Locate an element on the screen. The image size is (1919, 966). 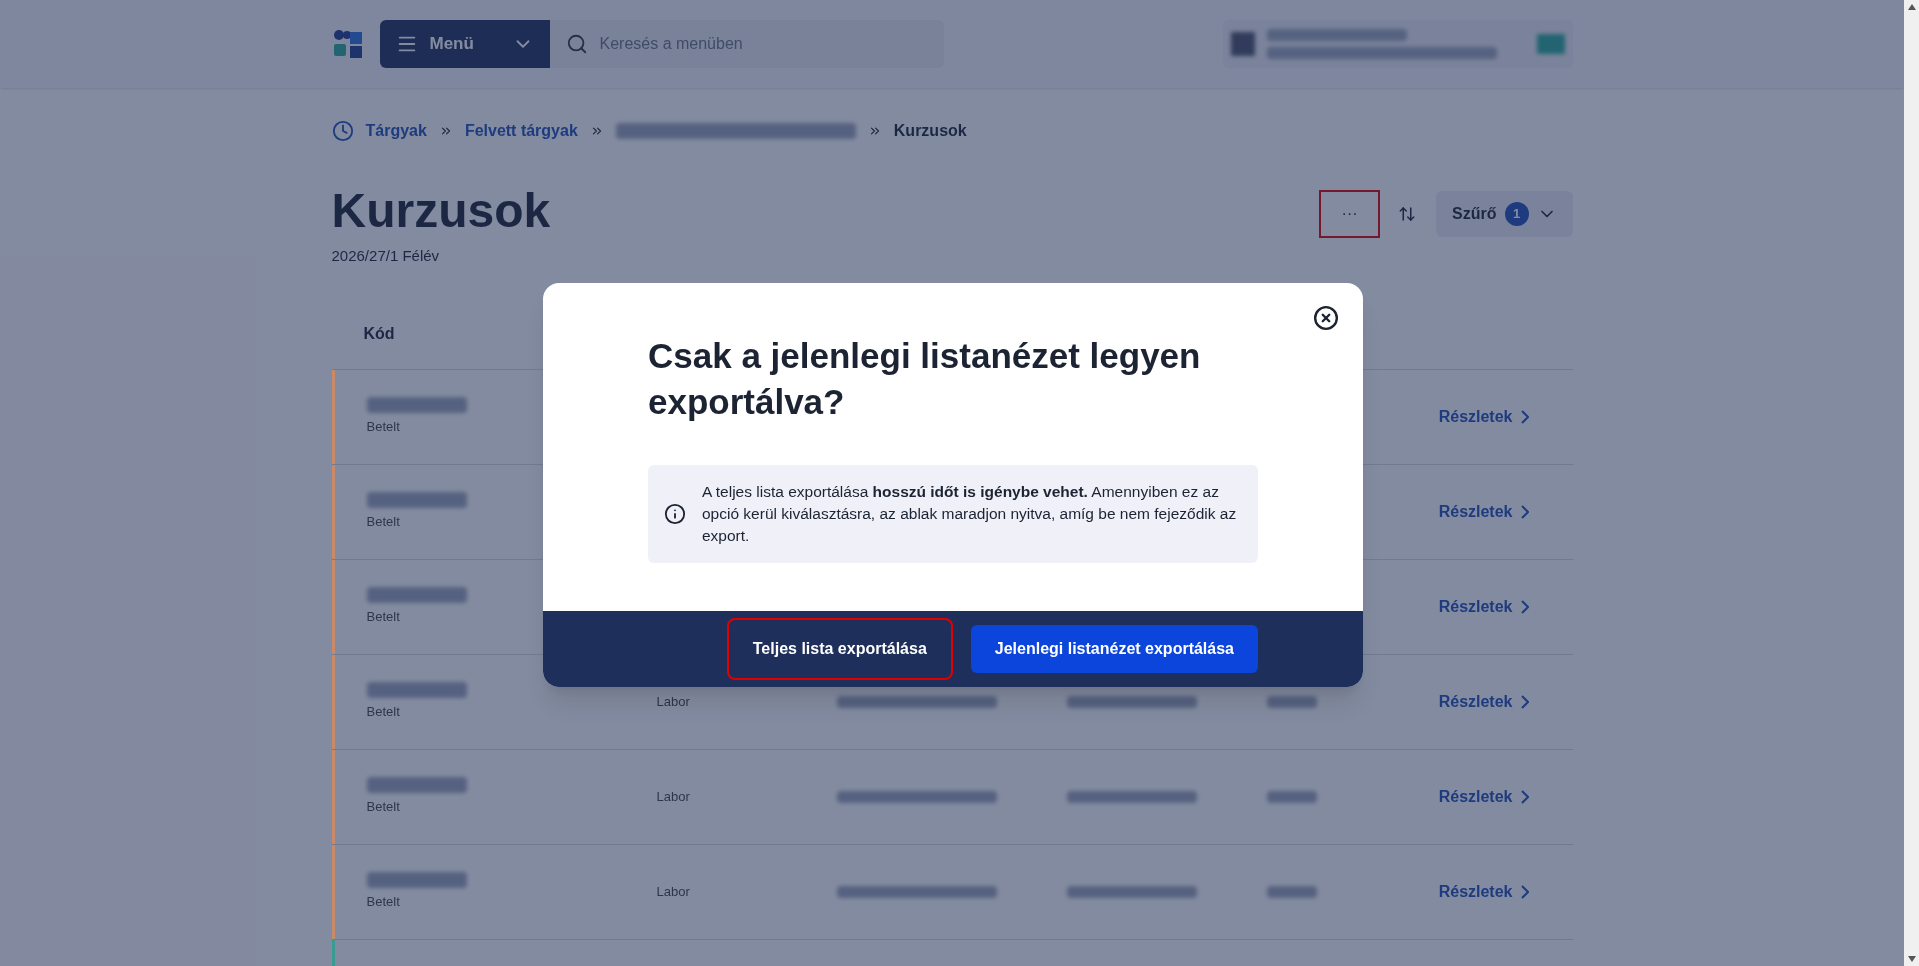
scroll-down-icon is located at coordinates (1911, 959).